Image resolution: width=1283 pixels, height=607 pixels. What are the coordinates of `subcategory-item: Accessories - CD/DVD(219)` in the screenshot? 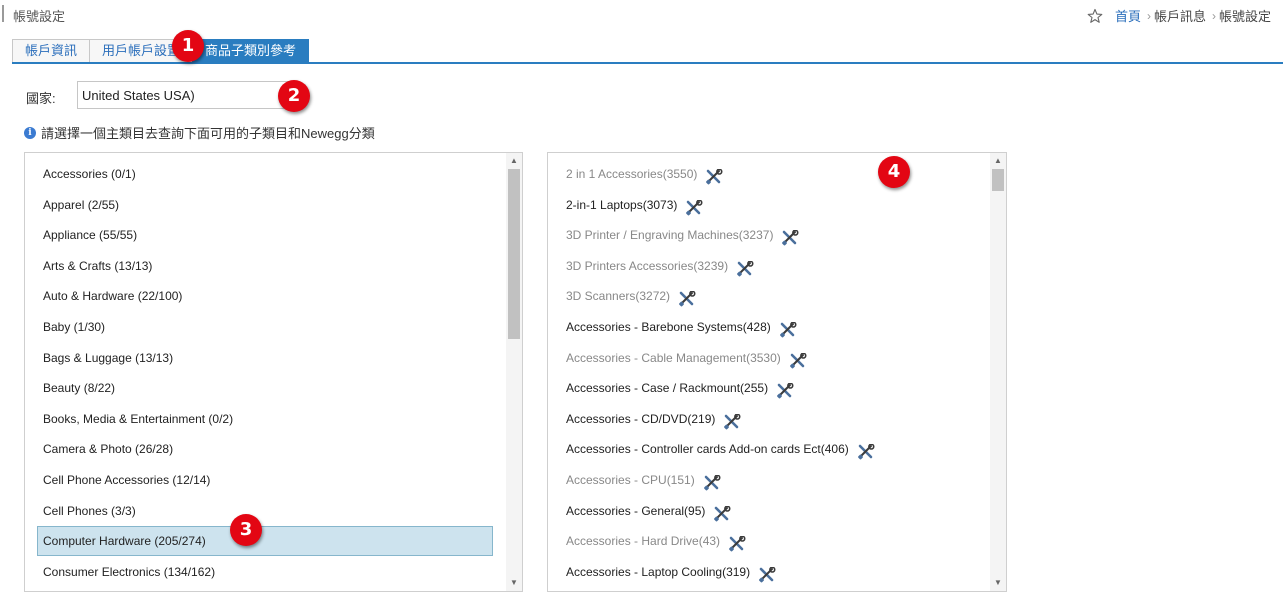 It's located at (653, 419).